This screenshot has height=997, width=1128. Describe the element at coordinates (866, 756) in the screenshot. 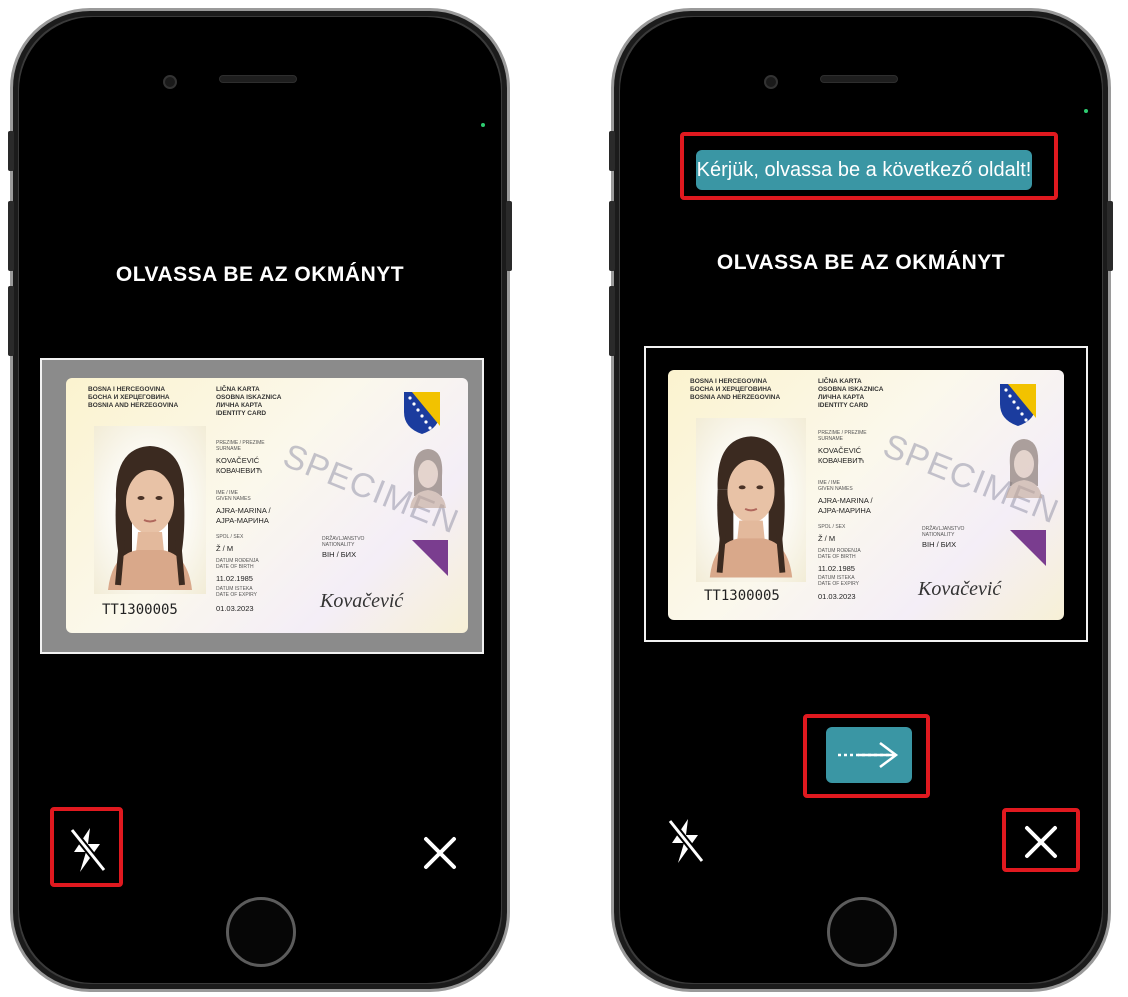

I see `next-button-highlight` at that location.